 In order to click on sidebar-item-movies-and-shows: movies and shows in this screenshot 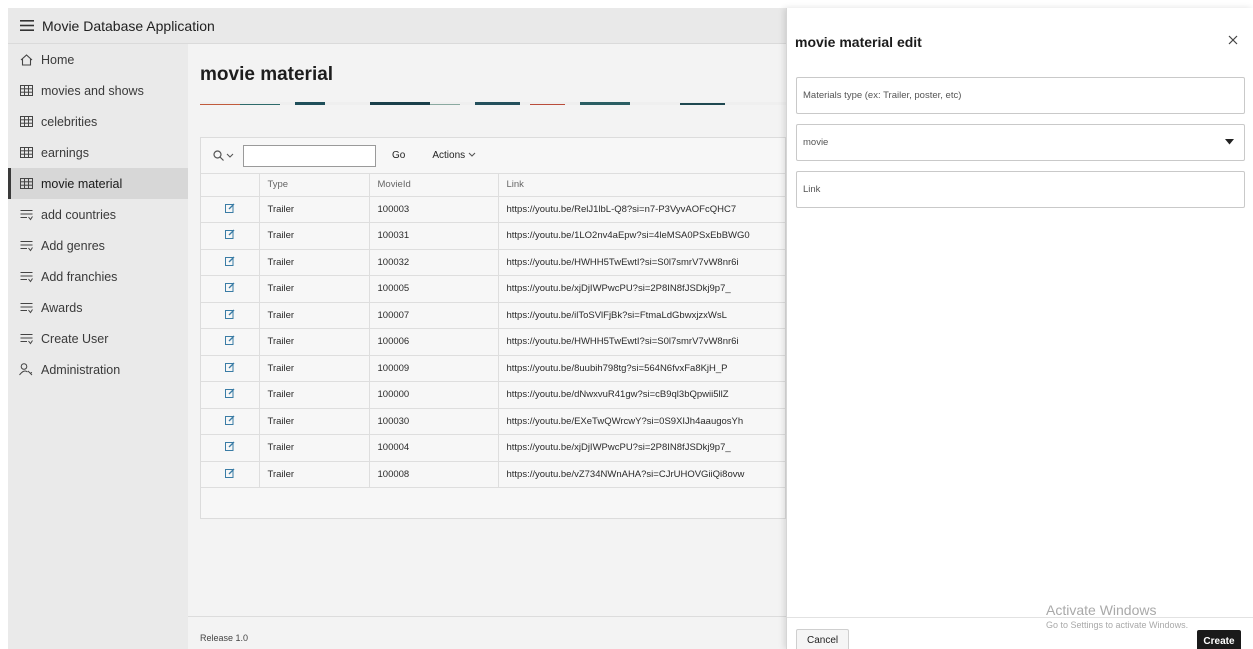, I will do `click(98, 90)`.